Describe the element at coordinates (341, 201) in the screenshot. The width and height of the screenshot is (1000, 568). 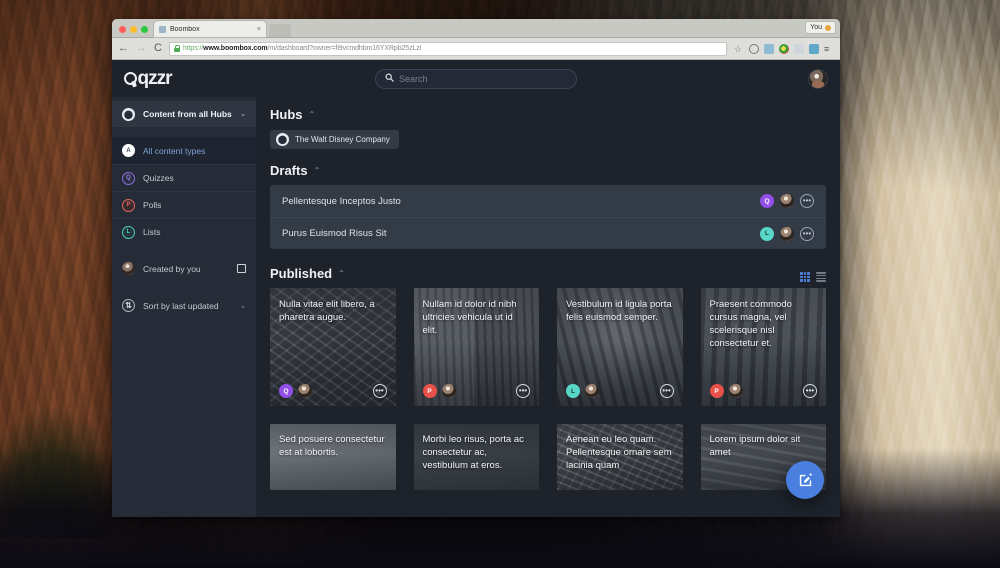
I see `draft-title: Pellentesque Inceptos Justo` at that location.